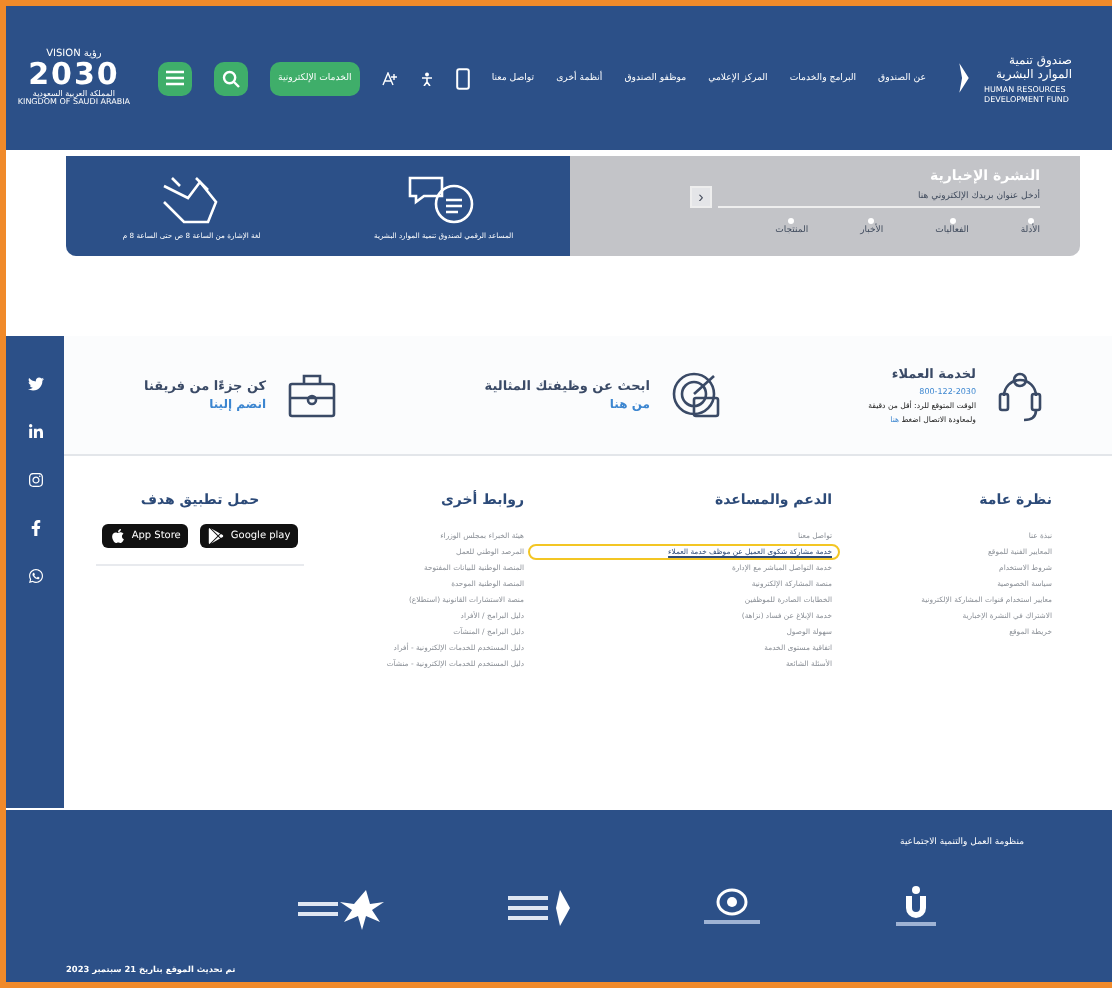 This screenshot has width=1112, height=988. I want to click on menu-icon, so click(175, 78).